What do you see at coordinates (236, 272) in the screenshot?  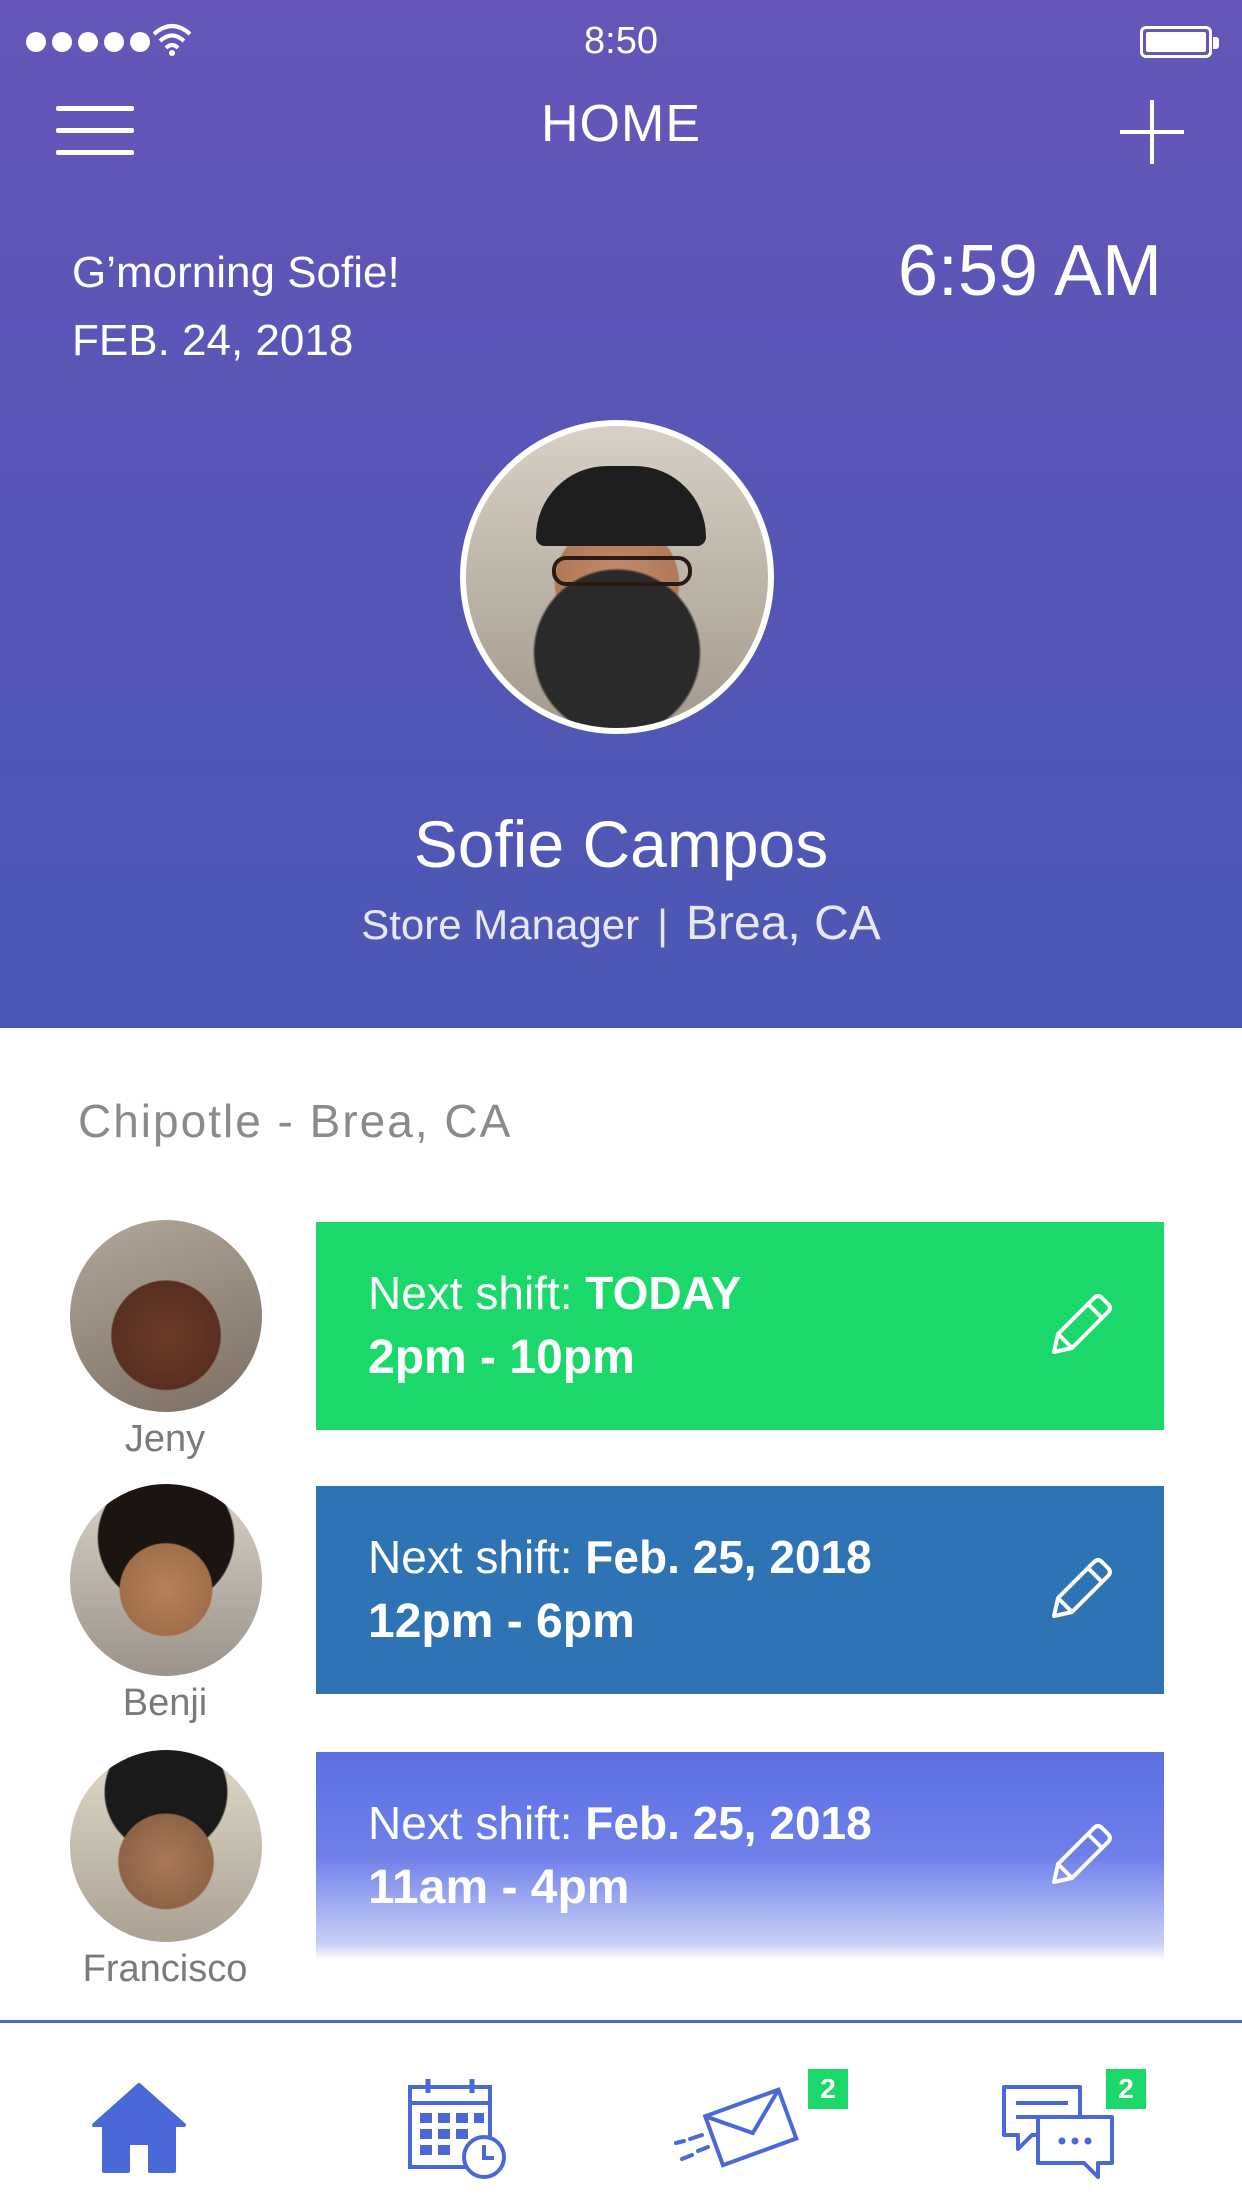 I see `greeting-text: G’morning Sofie!` at bounding box center [236, 272].